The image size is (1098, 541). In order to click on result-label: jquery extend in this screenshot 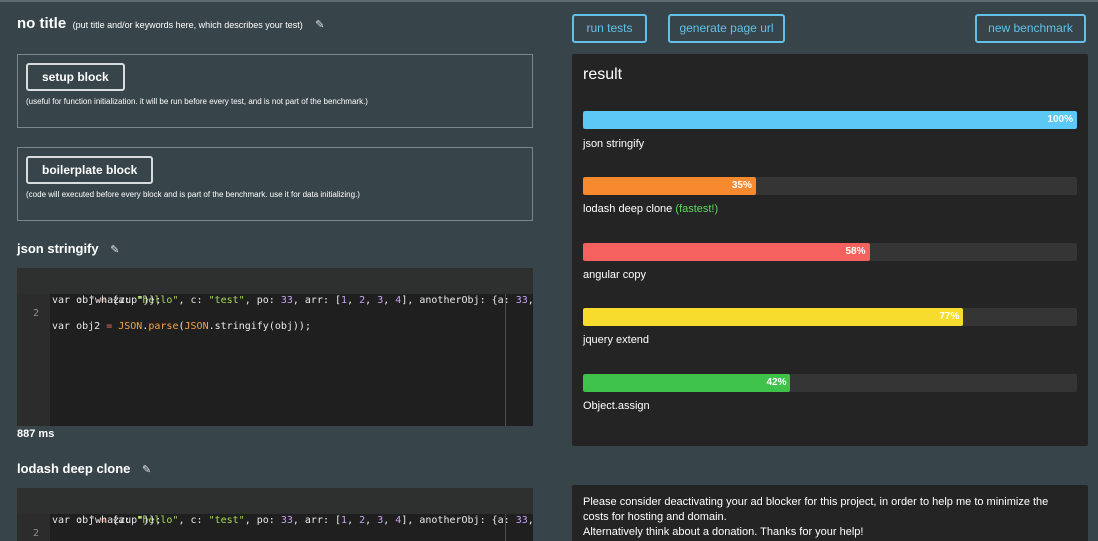, I will do `click(616, 340)`.